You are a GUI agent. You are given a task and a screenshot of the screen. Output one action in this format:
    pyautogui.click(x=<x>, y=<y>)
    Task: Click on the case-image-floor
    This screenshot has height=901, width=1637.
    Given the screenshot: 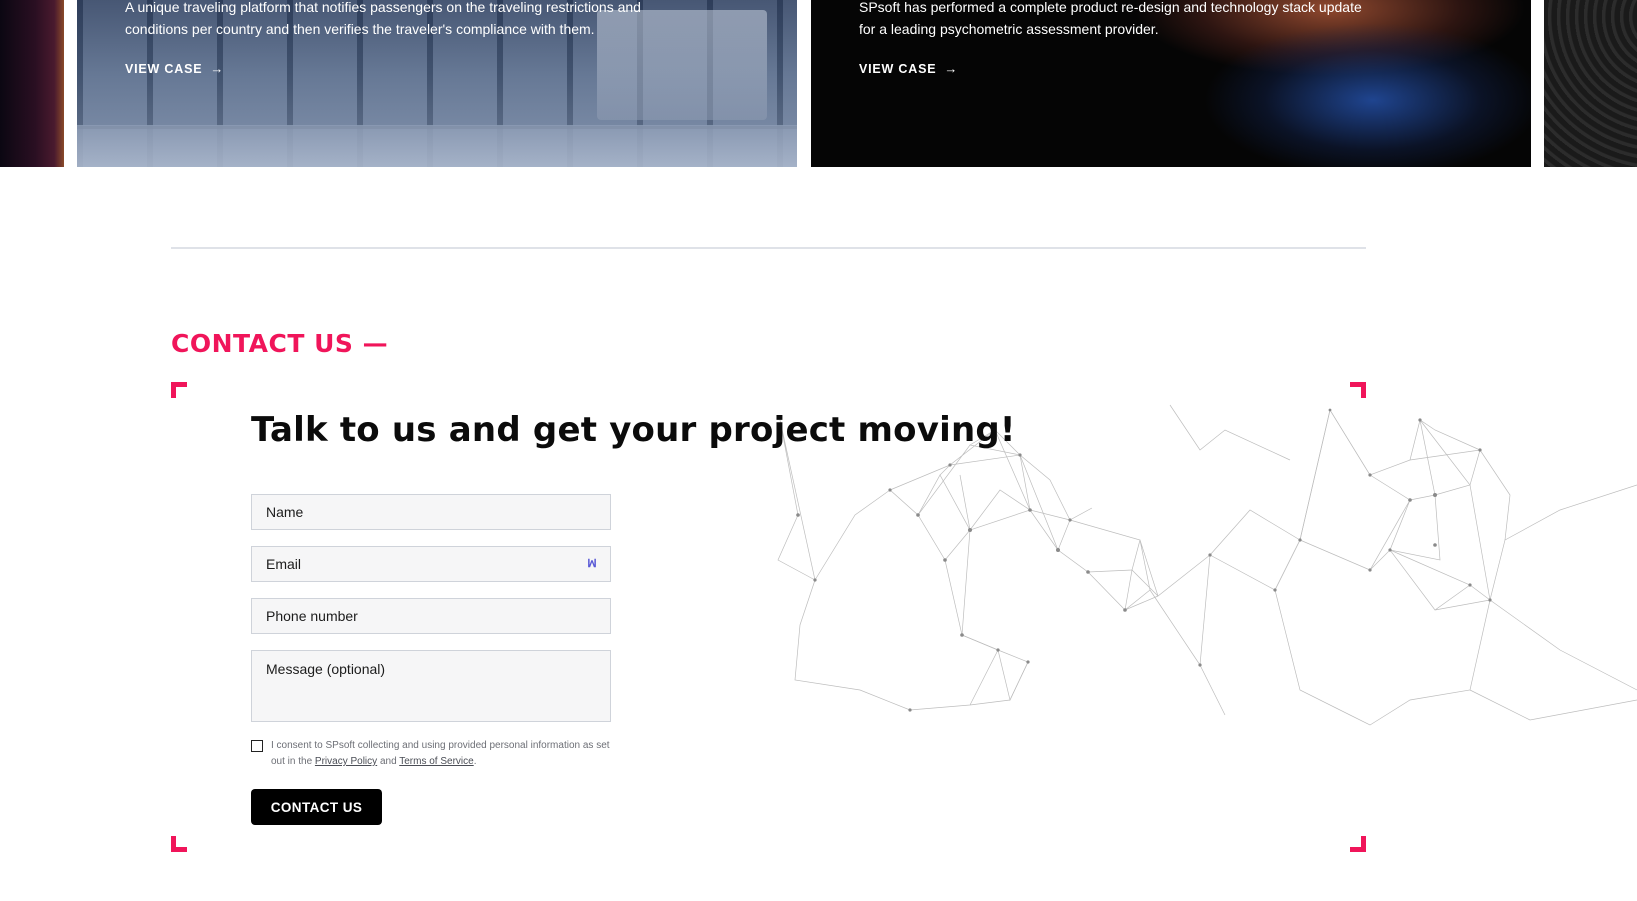 What is the action you would take?
    pyautogui.click(x=437, y=146)
    